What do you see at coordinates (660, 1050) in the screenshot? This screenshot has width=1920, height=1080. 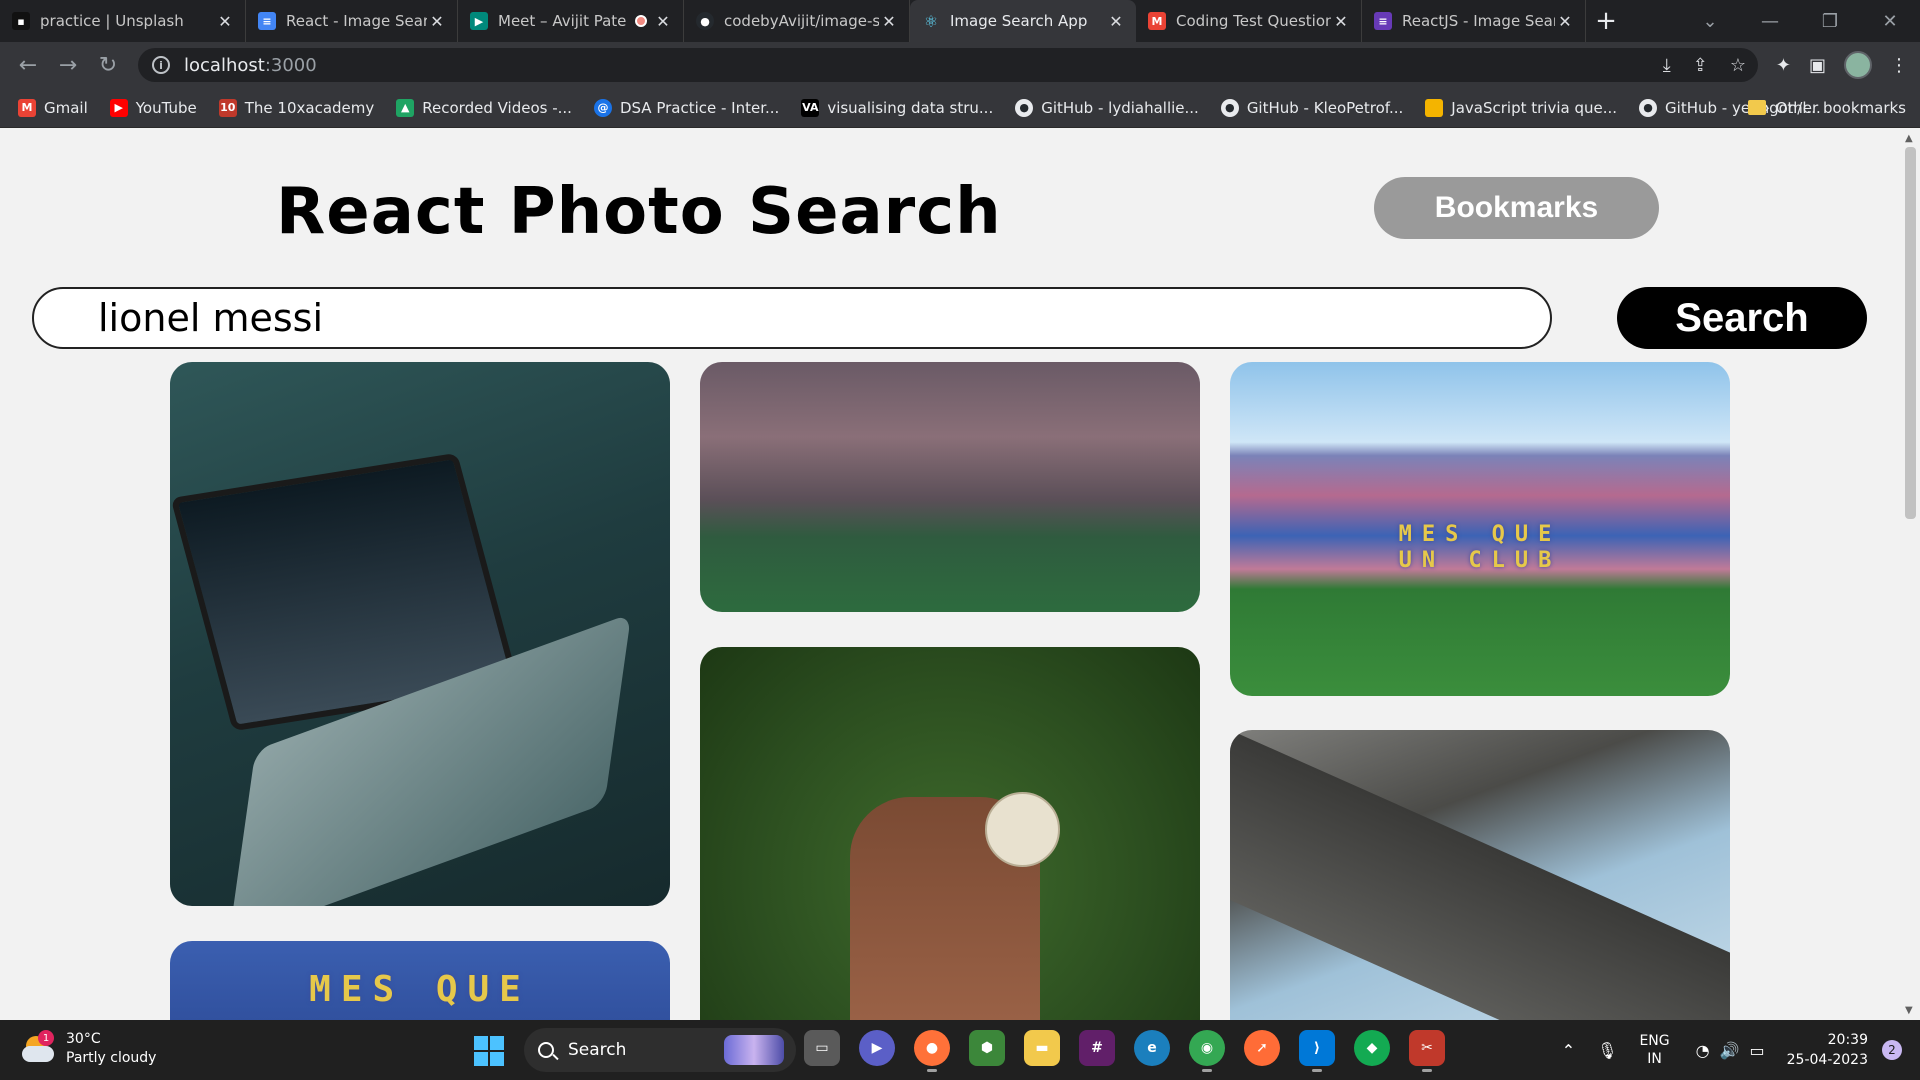 I see `taskbar-search: Search` at bounding box center [660, 1050].